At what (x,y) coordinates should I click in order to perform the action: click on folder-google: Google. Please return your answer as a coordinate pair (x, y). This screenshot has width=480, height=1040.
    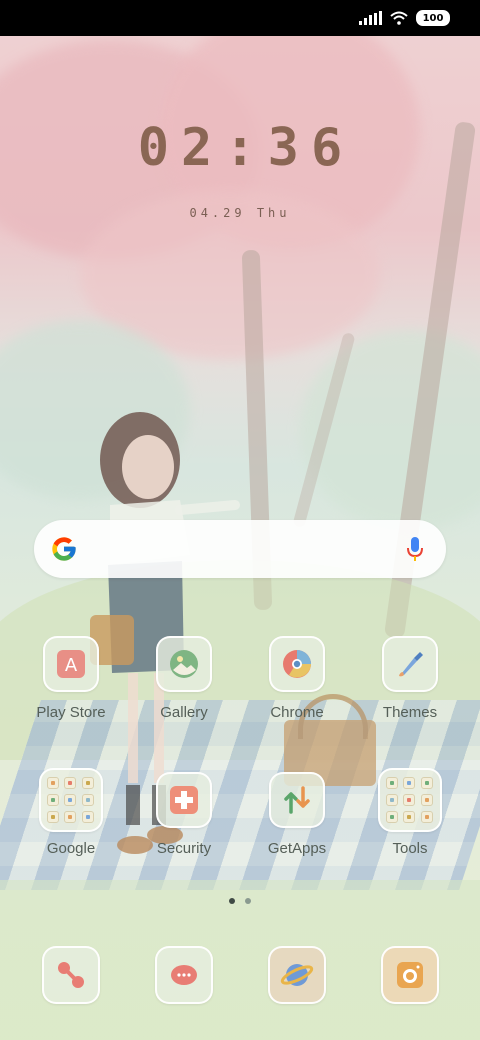
    Looking at the image, I should click on (71, 812).